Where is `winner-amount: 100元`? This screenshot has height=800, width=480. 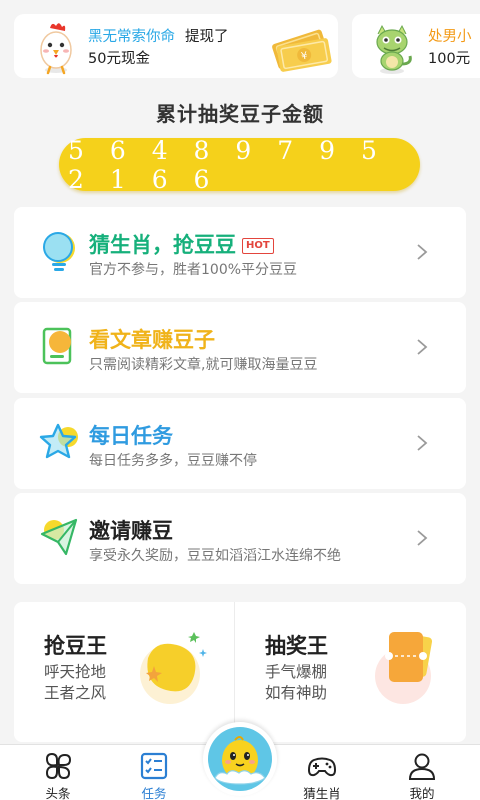 winner-amount: 100元 is located at coordinates (449, 59).